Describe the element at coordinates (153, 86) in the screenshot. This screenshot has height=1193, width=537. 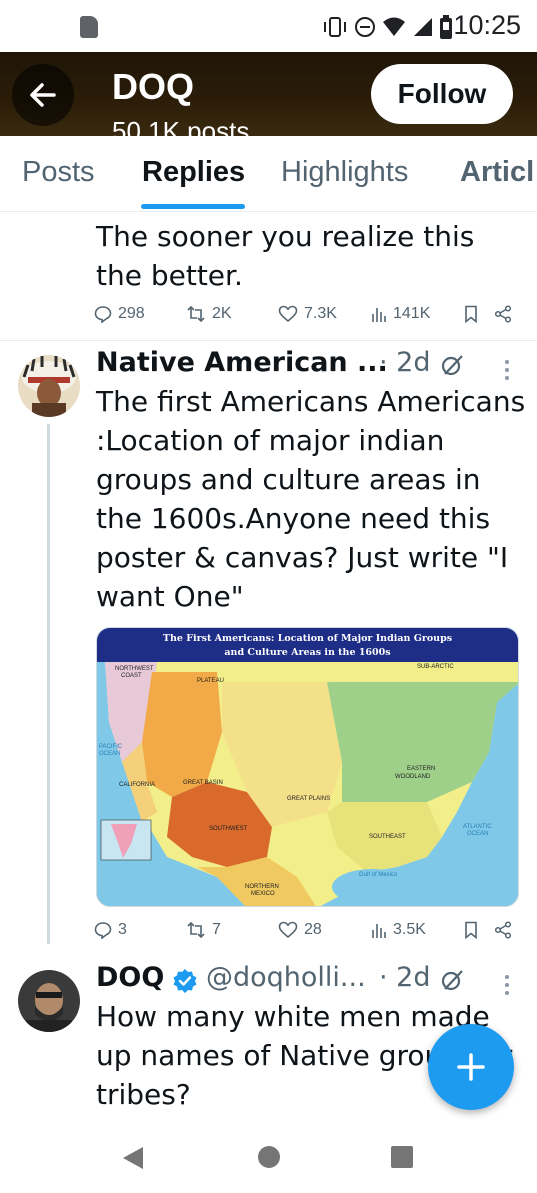
I see `profile-name: DOQ` at that location.